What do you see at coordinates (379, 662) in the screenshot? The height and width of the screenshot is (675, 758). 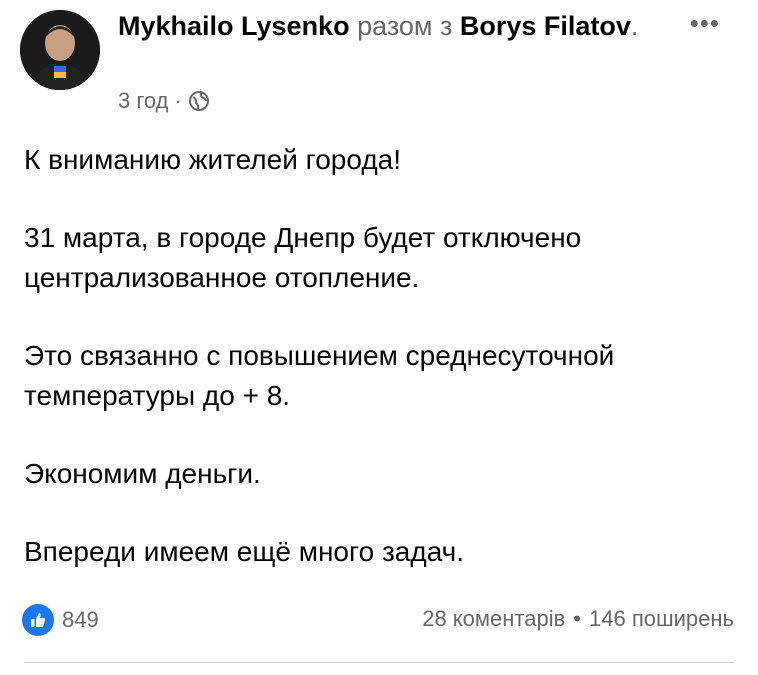 I see `divider` at bounding box center [379, 662].